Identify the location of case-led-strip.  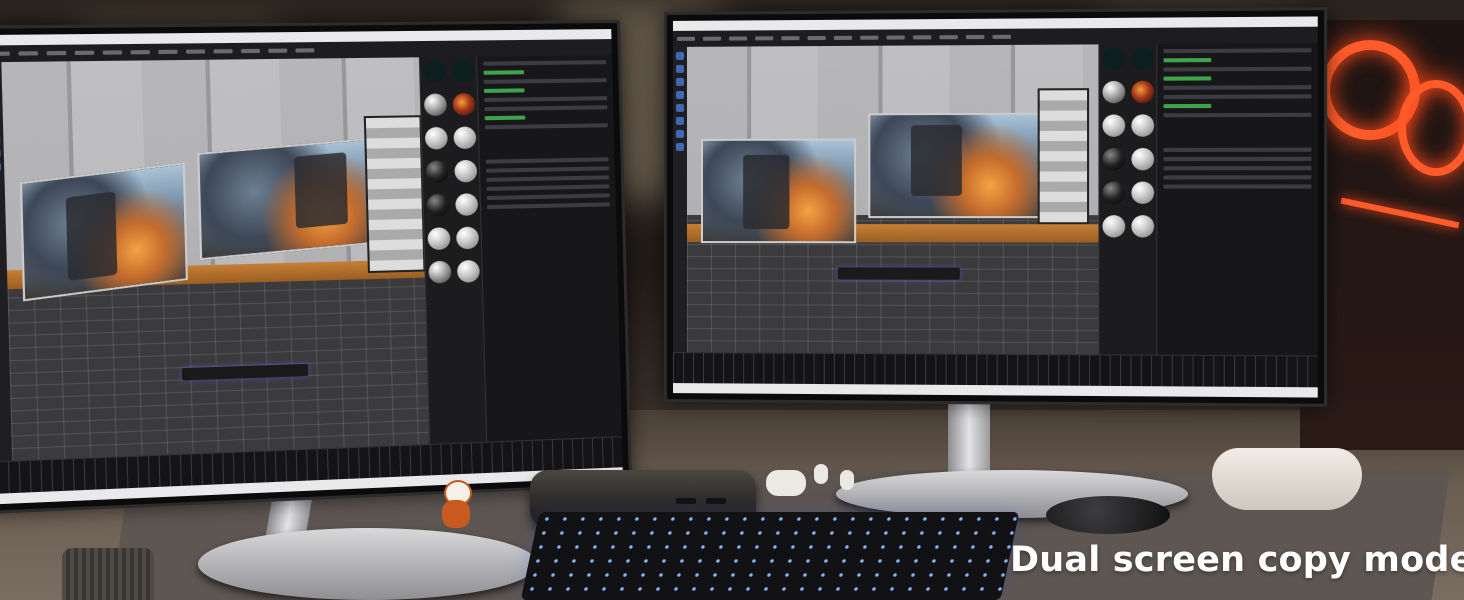
(1400, 213).